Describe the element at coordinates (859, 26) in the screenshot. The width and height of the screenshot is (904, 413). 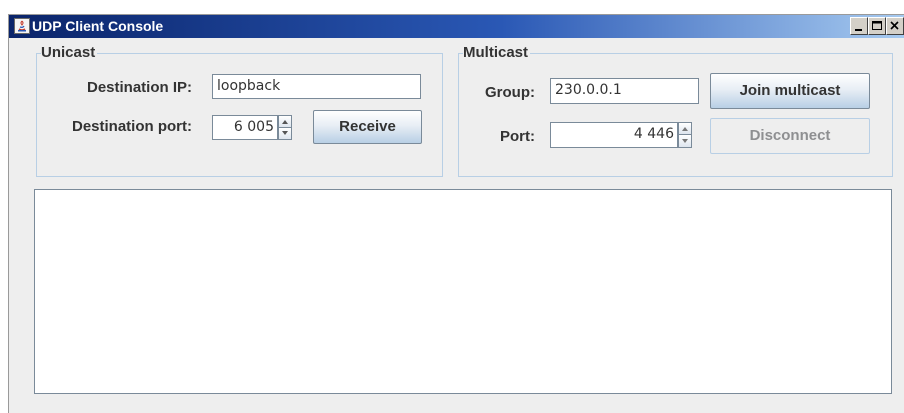
I see `minimize-icon` at that location.